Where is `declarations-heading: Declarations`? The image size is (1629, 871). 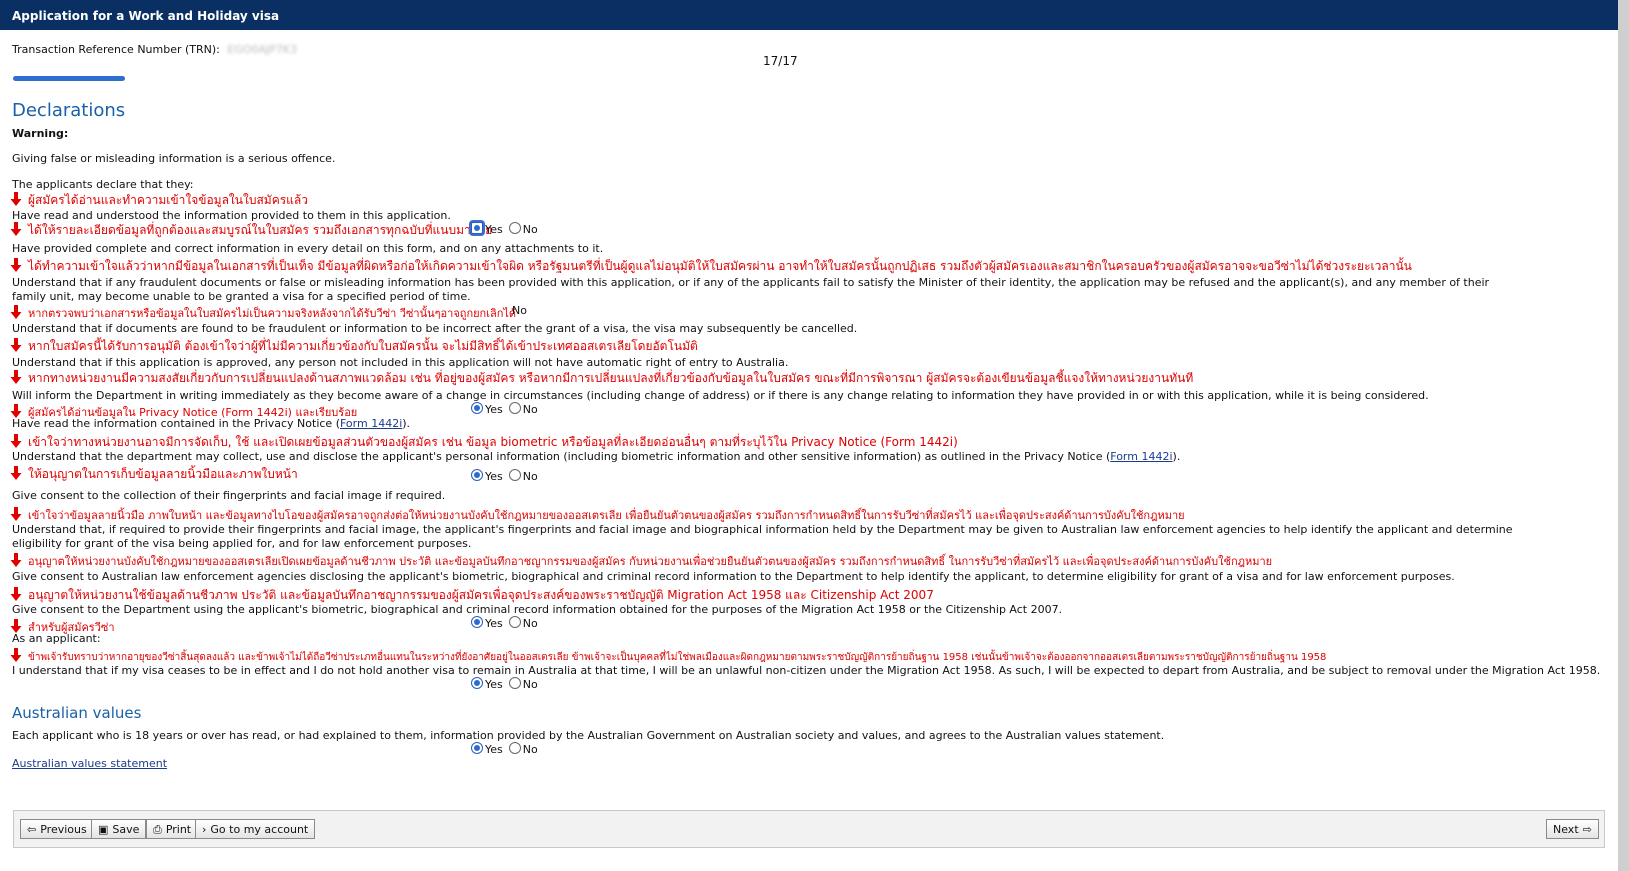 declarations-heading: Declarations is located at coordinates (69, 110).